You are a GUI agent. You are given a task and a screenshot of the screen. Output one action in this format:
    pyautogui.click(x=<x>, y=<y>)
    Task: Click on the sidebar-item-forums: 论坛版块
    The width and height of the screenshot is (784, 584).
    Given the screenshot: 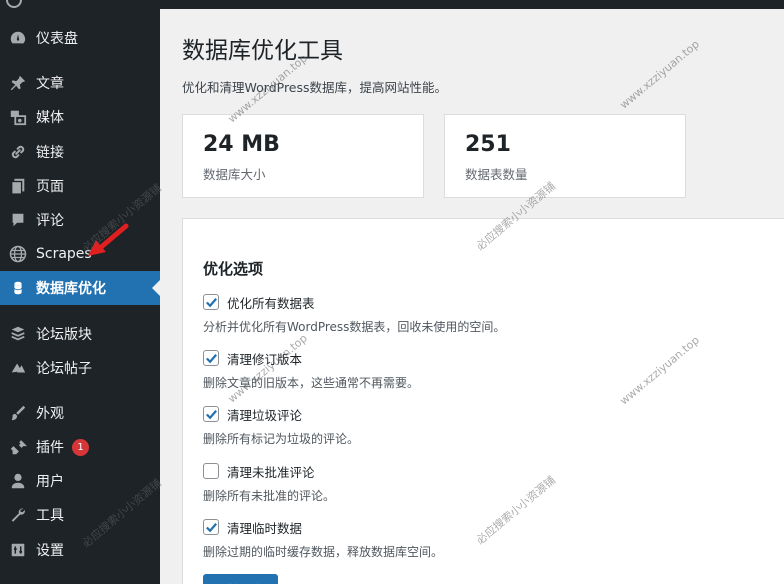 What is the action you would take?
    pyautogui.click(x=80, y=334)
    